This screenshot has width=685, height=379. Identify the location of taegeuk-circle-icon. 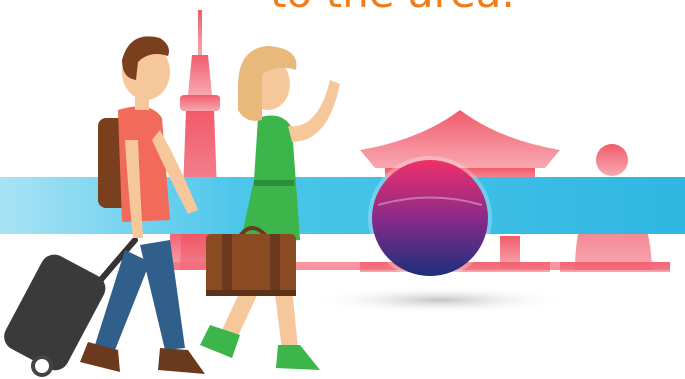
(430, 218).